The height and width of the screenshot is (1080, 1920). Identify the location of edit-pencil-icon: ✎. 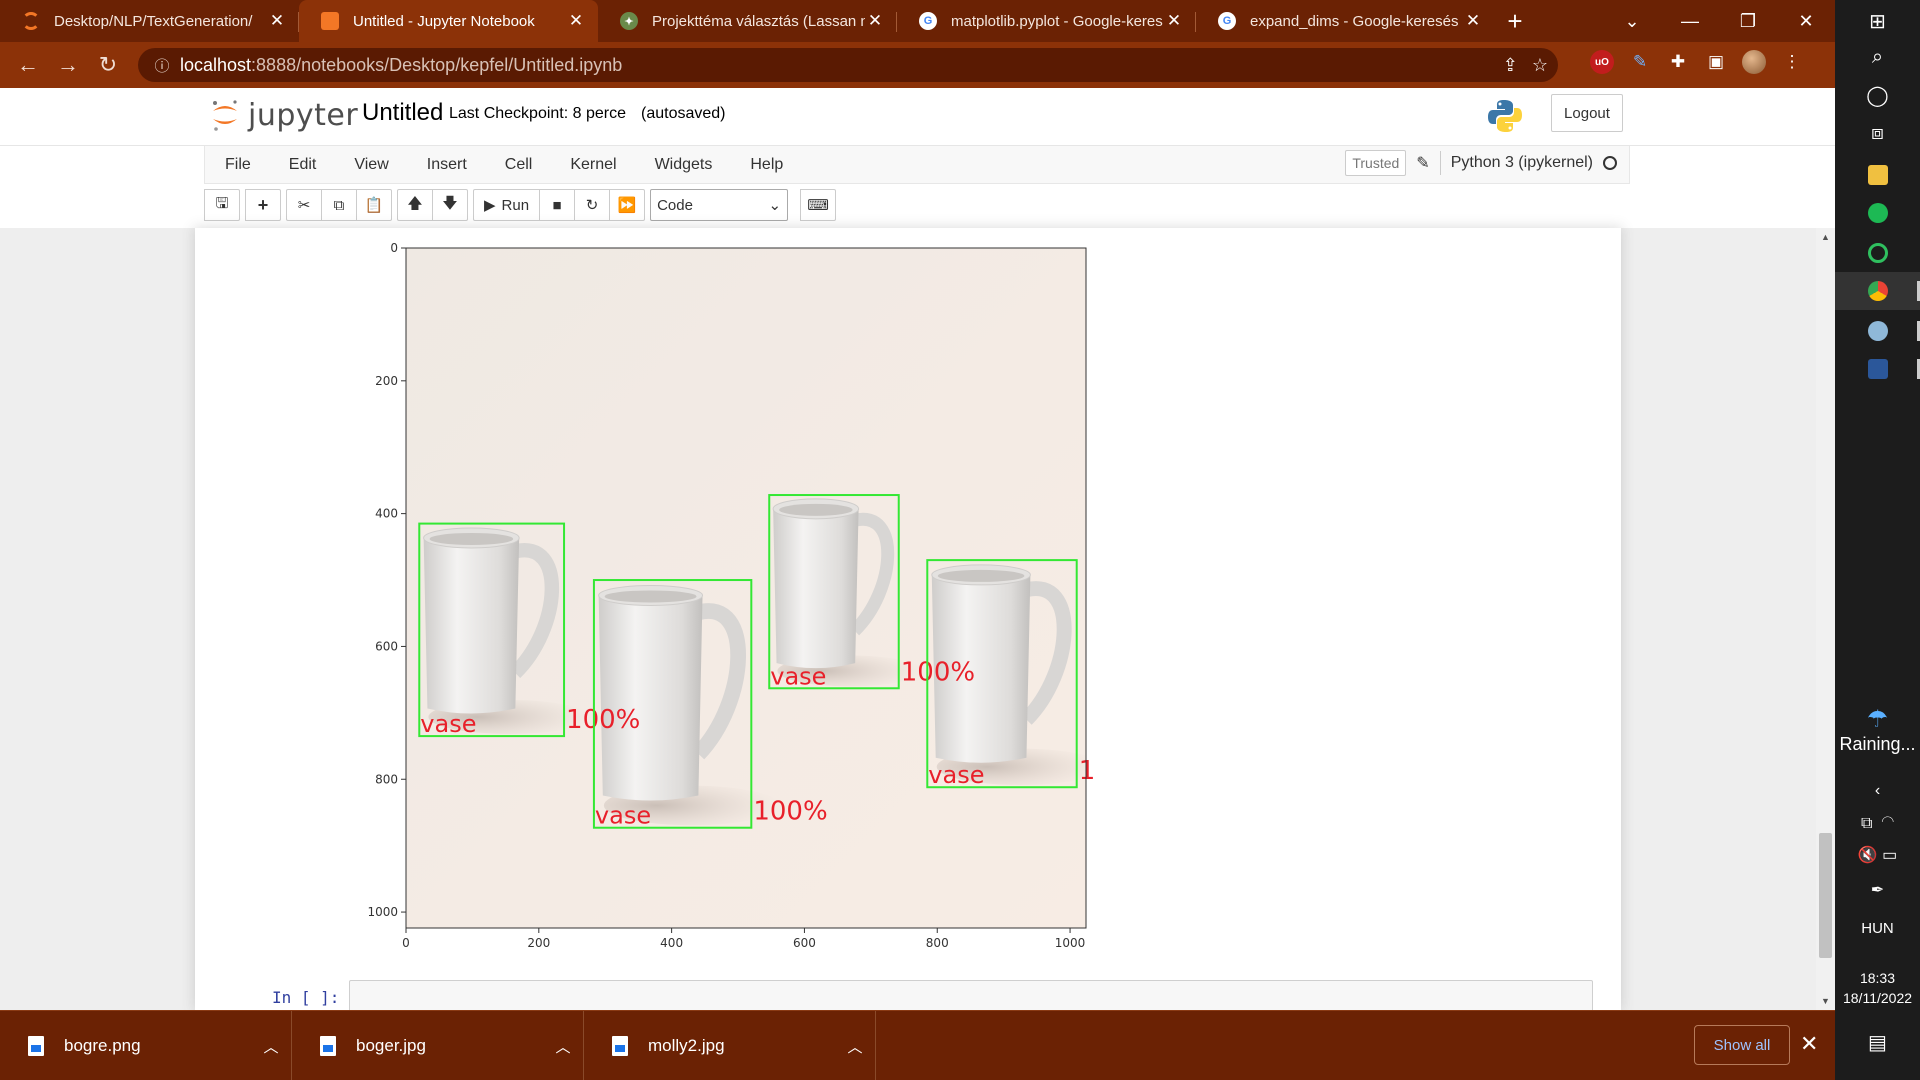
(1422, 163).